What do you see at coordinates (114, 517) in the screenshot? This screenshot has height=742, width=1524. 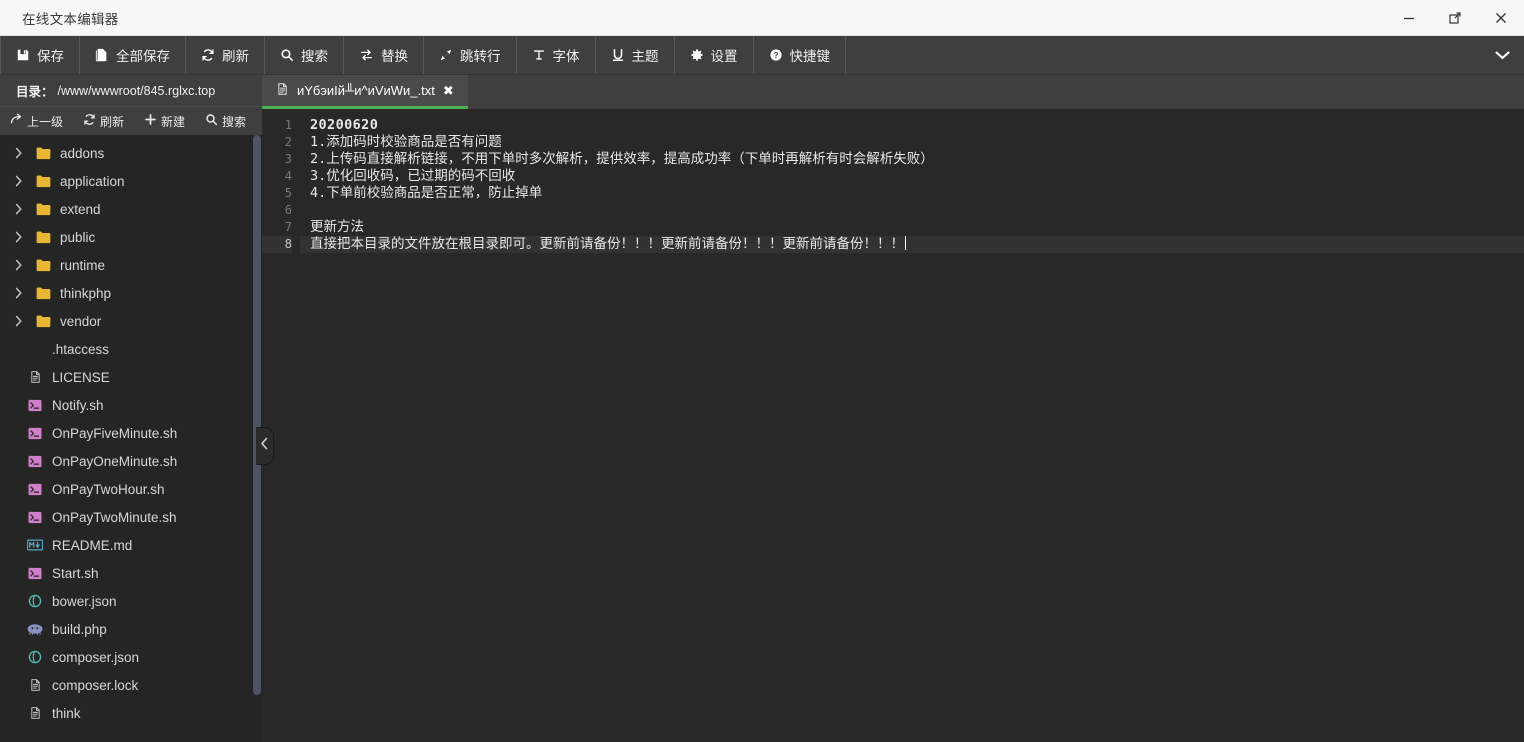 I see `tree-item-label: OnPayTwoMinute.sh` at bounding box center [114, 517].